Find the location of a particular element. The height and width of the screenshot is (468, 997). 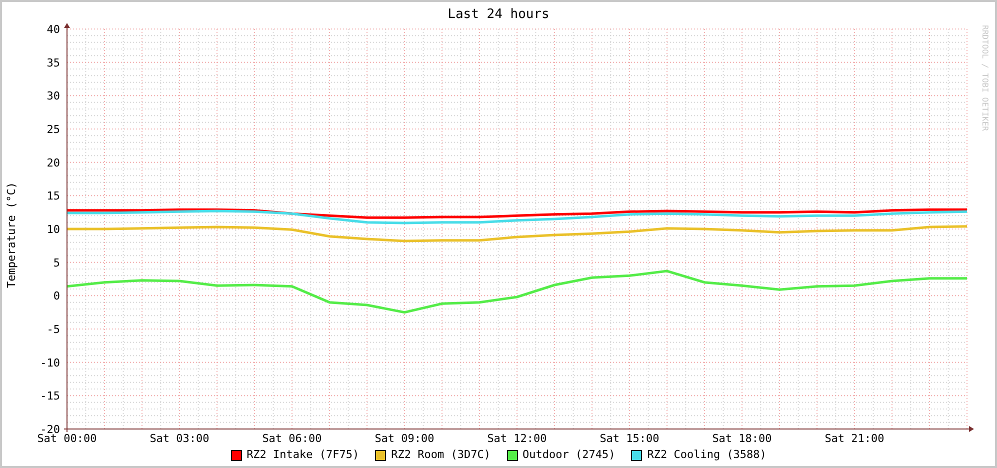

y-axis-label: Temperature (°C) is located at coordinates (11, 235).